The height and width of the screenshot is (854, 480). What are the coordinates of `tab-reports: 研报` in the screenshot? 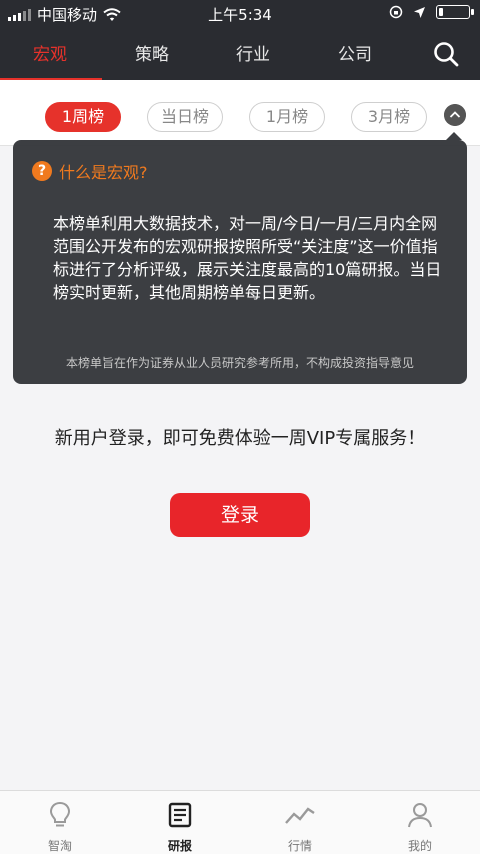 It's located at (180, 822).